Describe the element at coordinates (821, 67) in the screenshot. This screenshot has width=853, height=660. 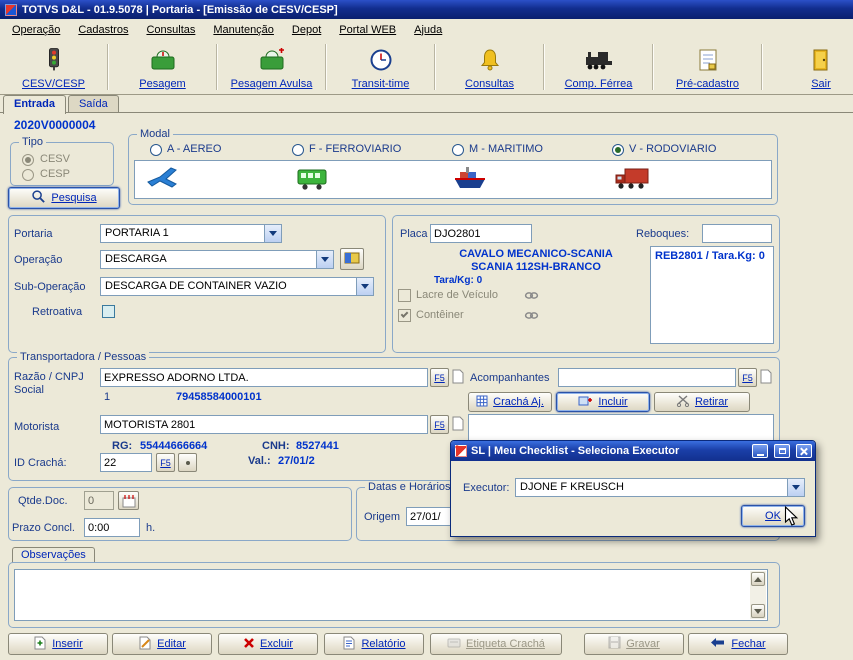
I see `toolbar-item-sair: Sair` at that location.